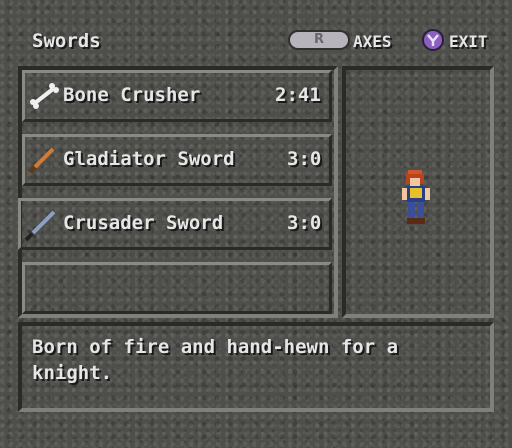  What do you see at coordinates (66, 41) in the screenshot?
I see `page-title: Swords` at bounding box center [66, 41].